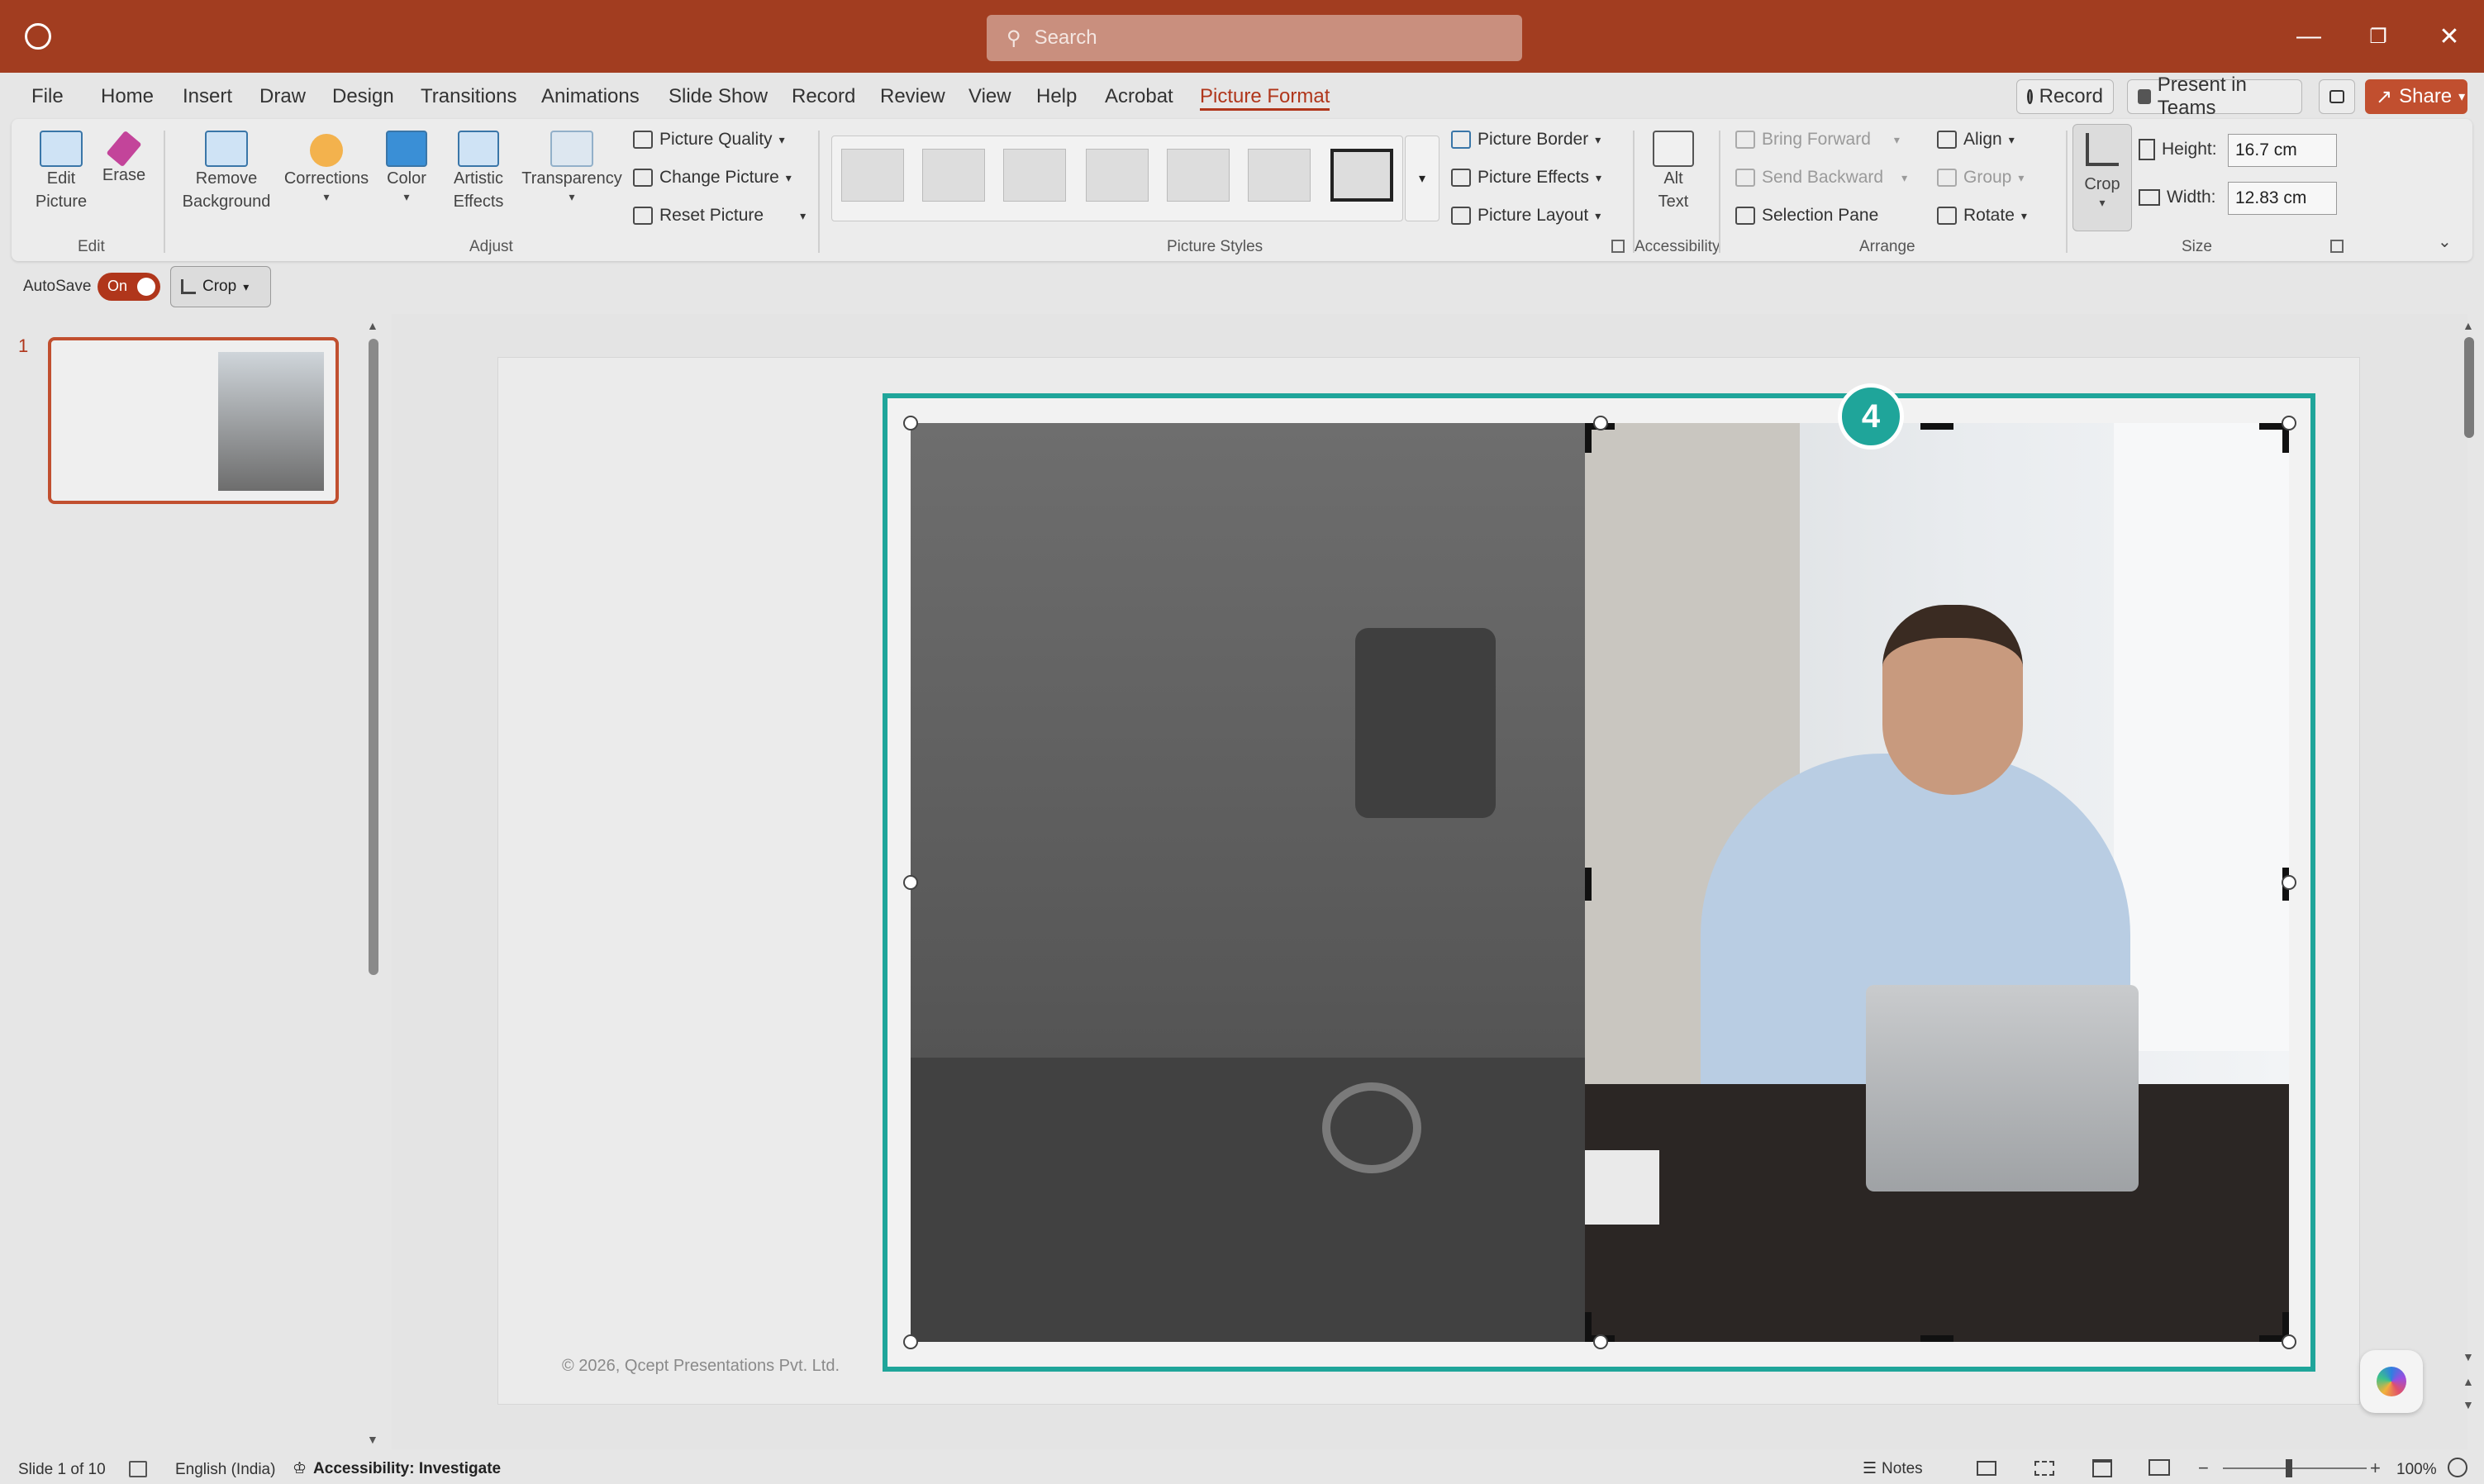 The image size is (2484, 1484). I want to click on remove-background-button: Remove Background, so click(227, 178).